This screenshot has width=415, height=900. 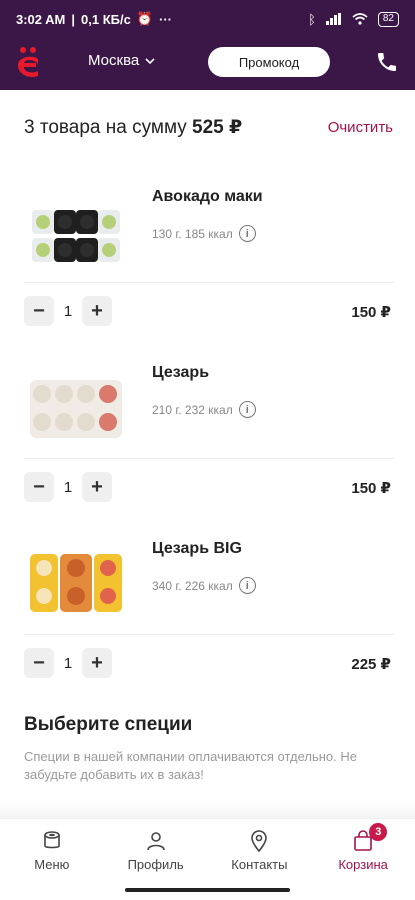 I want to click on nav-item-profile: Профиль, so click(x=156, y=850).